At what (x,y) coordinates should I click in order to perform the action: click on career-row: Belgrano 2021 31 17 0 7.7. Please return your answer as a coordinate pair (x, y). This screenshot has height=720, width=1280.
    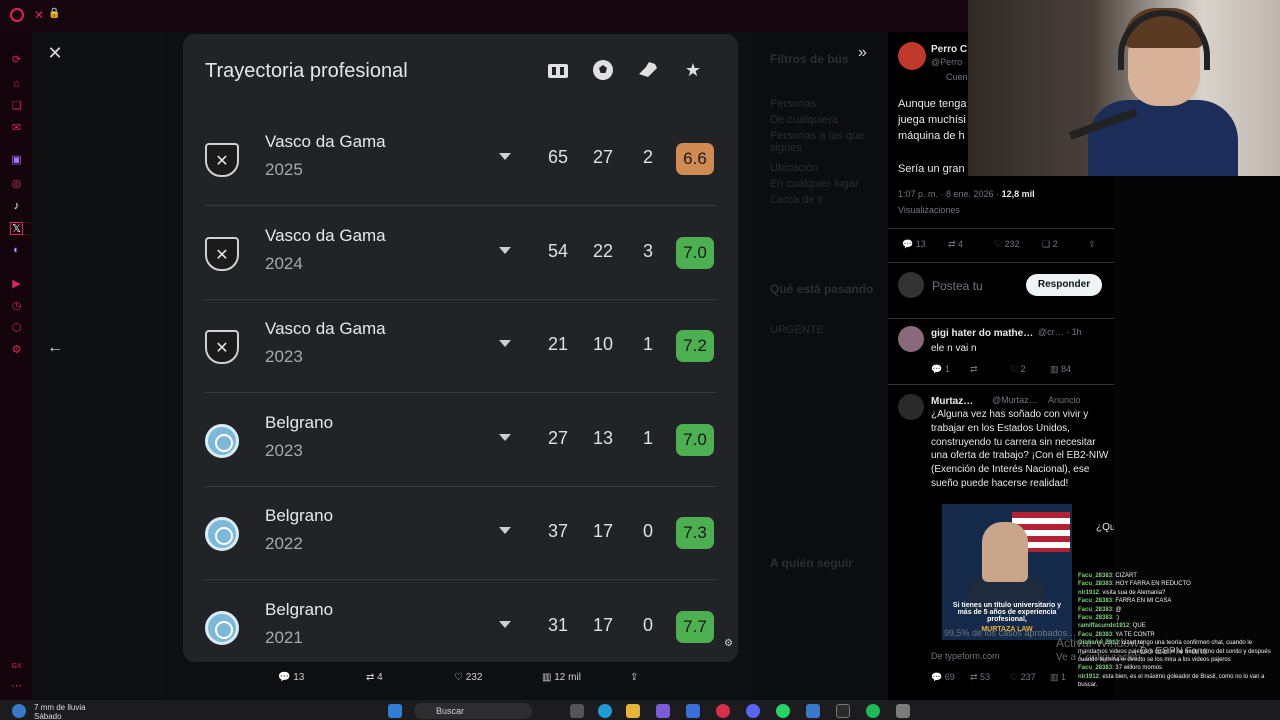
    Looking at the image, I should click on (460, 621).